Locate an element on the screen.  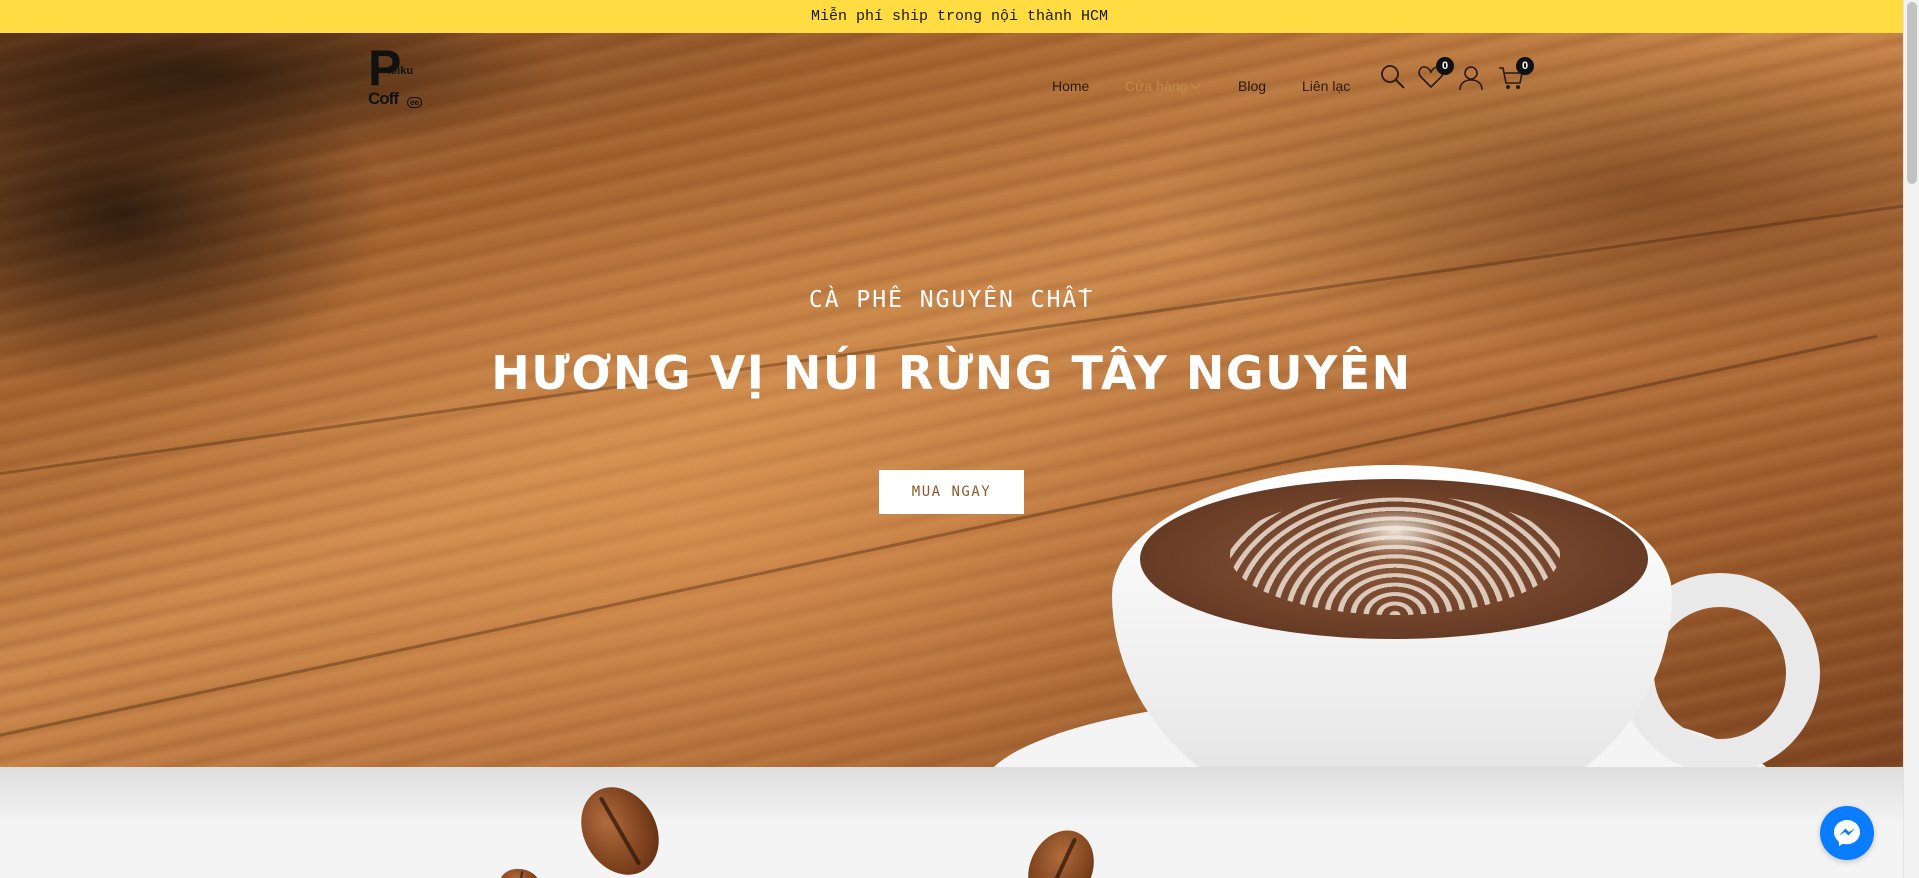
announcement-bar: Miễn phí ship trong nội thành HCM is located at coordinates (959, 16).